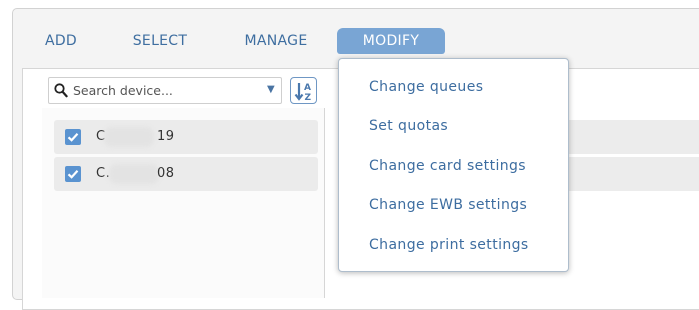 The height and width of the screenshot is (310, 699). I want to click on menu-item-change-queues: Change queues, so click(426, 87).